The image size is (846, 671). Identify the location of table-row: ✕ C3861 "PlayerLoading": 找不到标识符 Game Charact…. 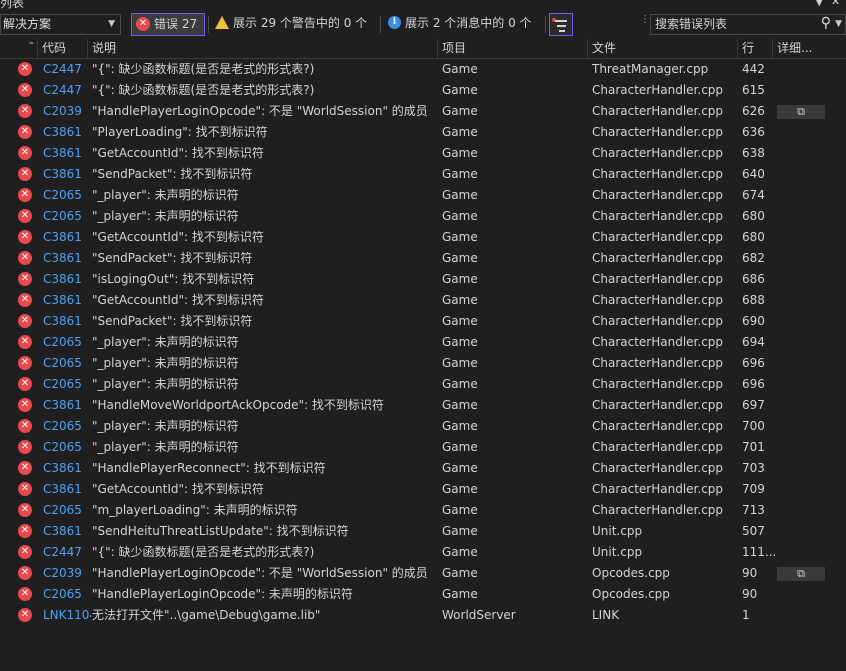
(423, 132).